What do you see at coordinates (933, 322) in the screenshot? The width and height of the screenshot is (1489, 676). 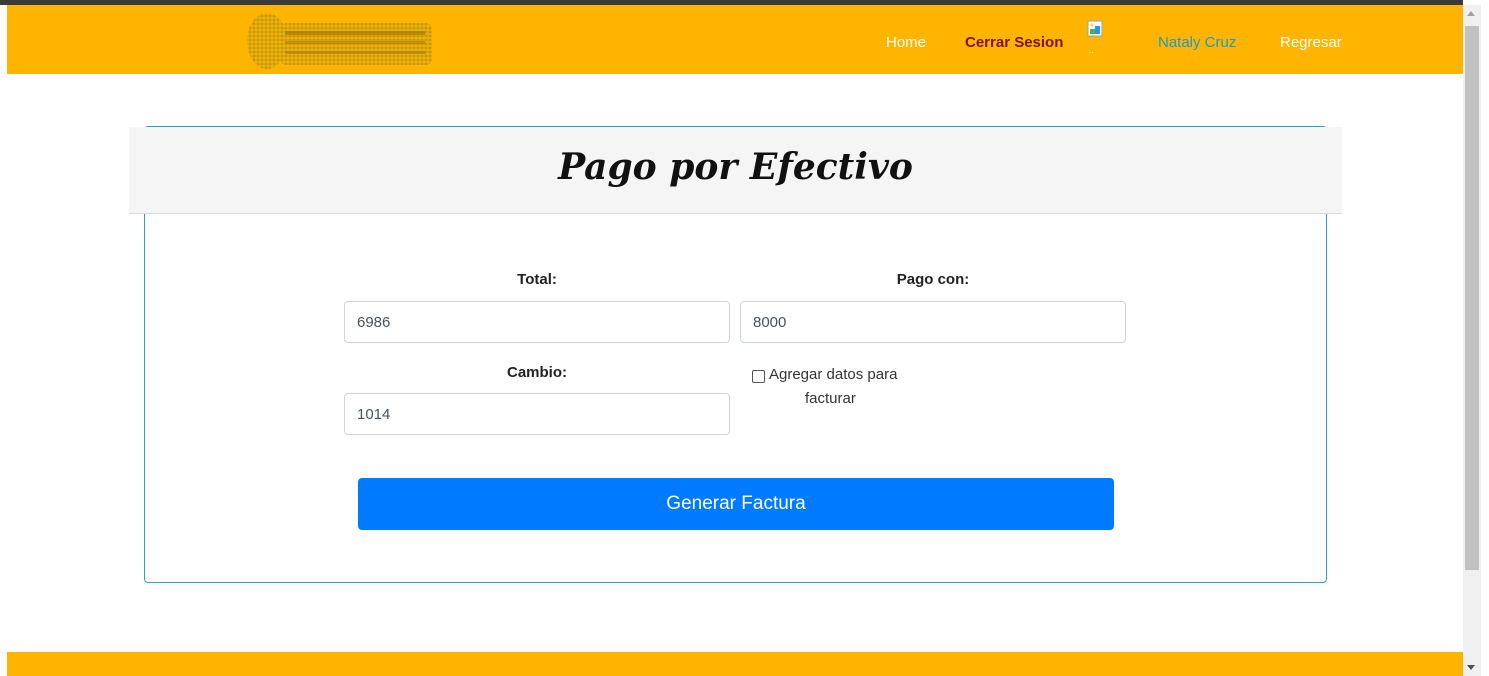 I see `payment-amount-field` at bounding box center [933, 322].